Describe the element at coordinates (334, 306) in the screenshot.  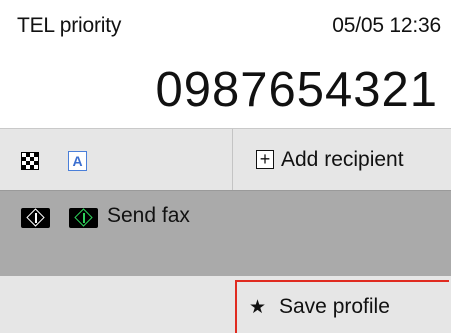
I see `save-profile-label: Save profile` at that location.